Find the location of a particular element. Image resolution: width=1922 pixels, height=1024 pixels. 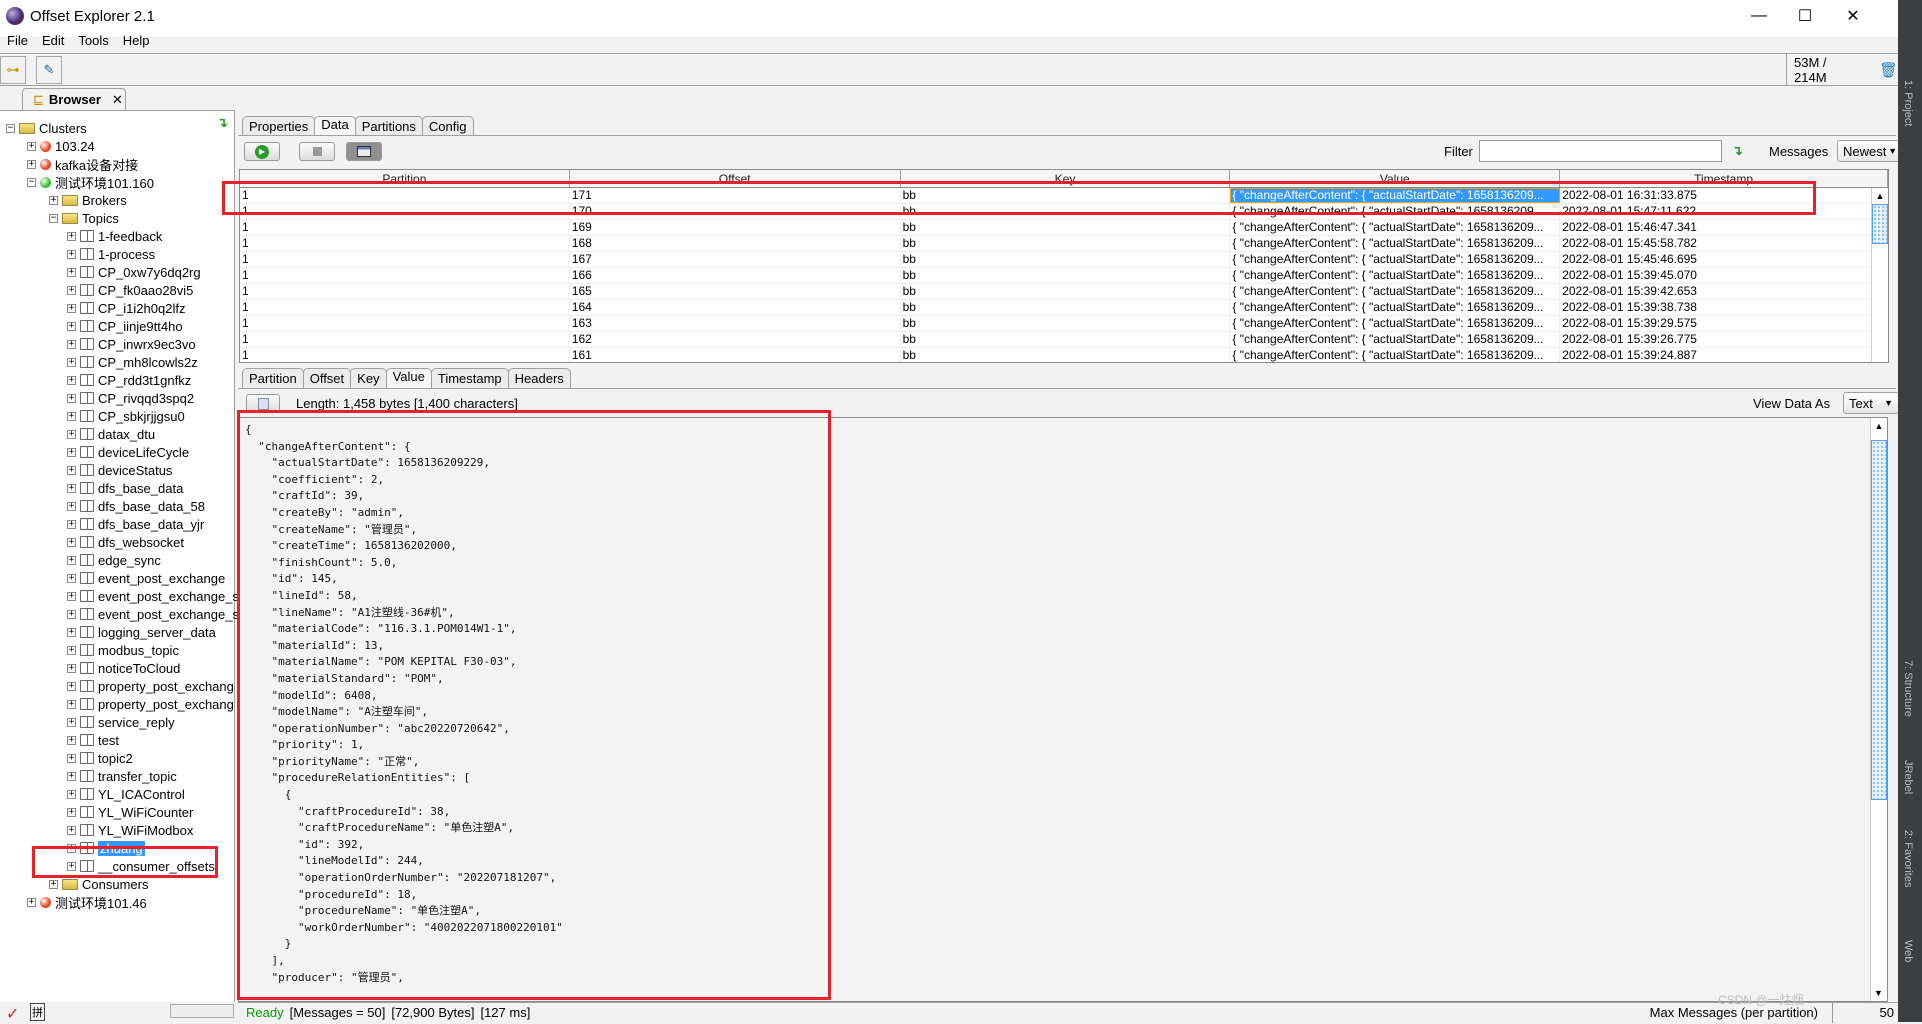

menu-tools: Tools is located at coordinates (93, 41).